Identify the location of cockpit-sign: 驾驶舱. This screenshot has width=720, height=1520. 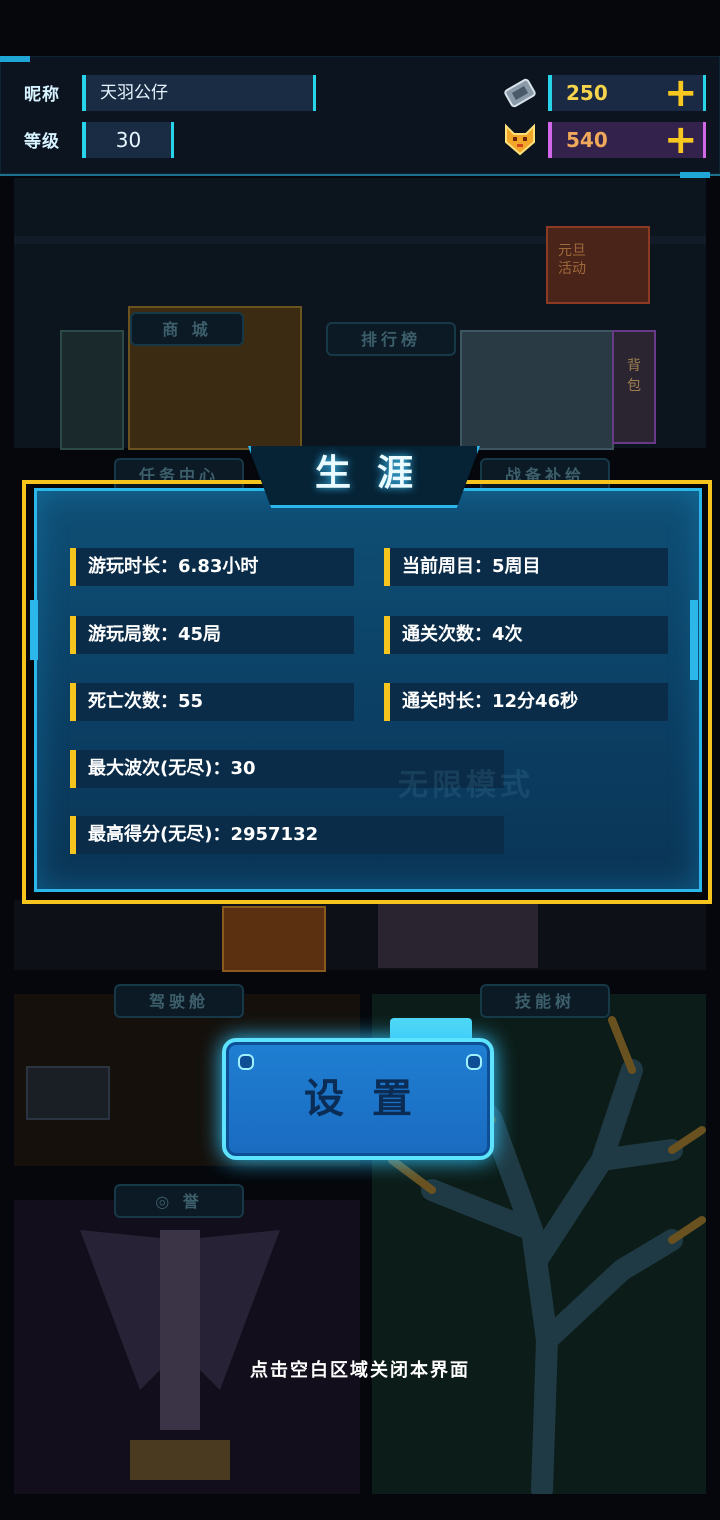
(179, 1001).